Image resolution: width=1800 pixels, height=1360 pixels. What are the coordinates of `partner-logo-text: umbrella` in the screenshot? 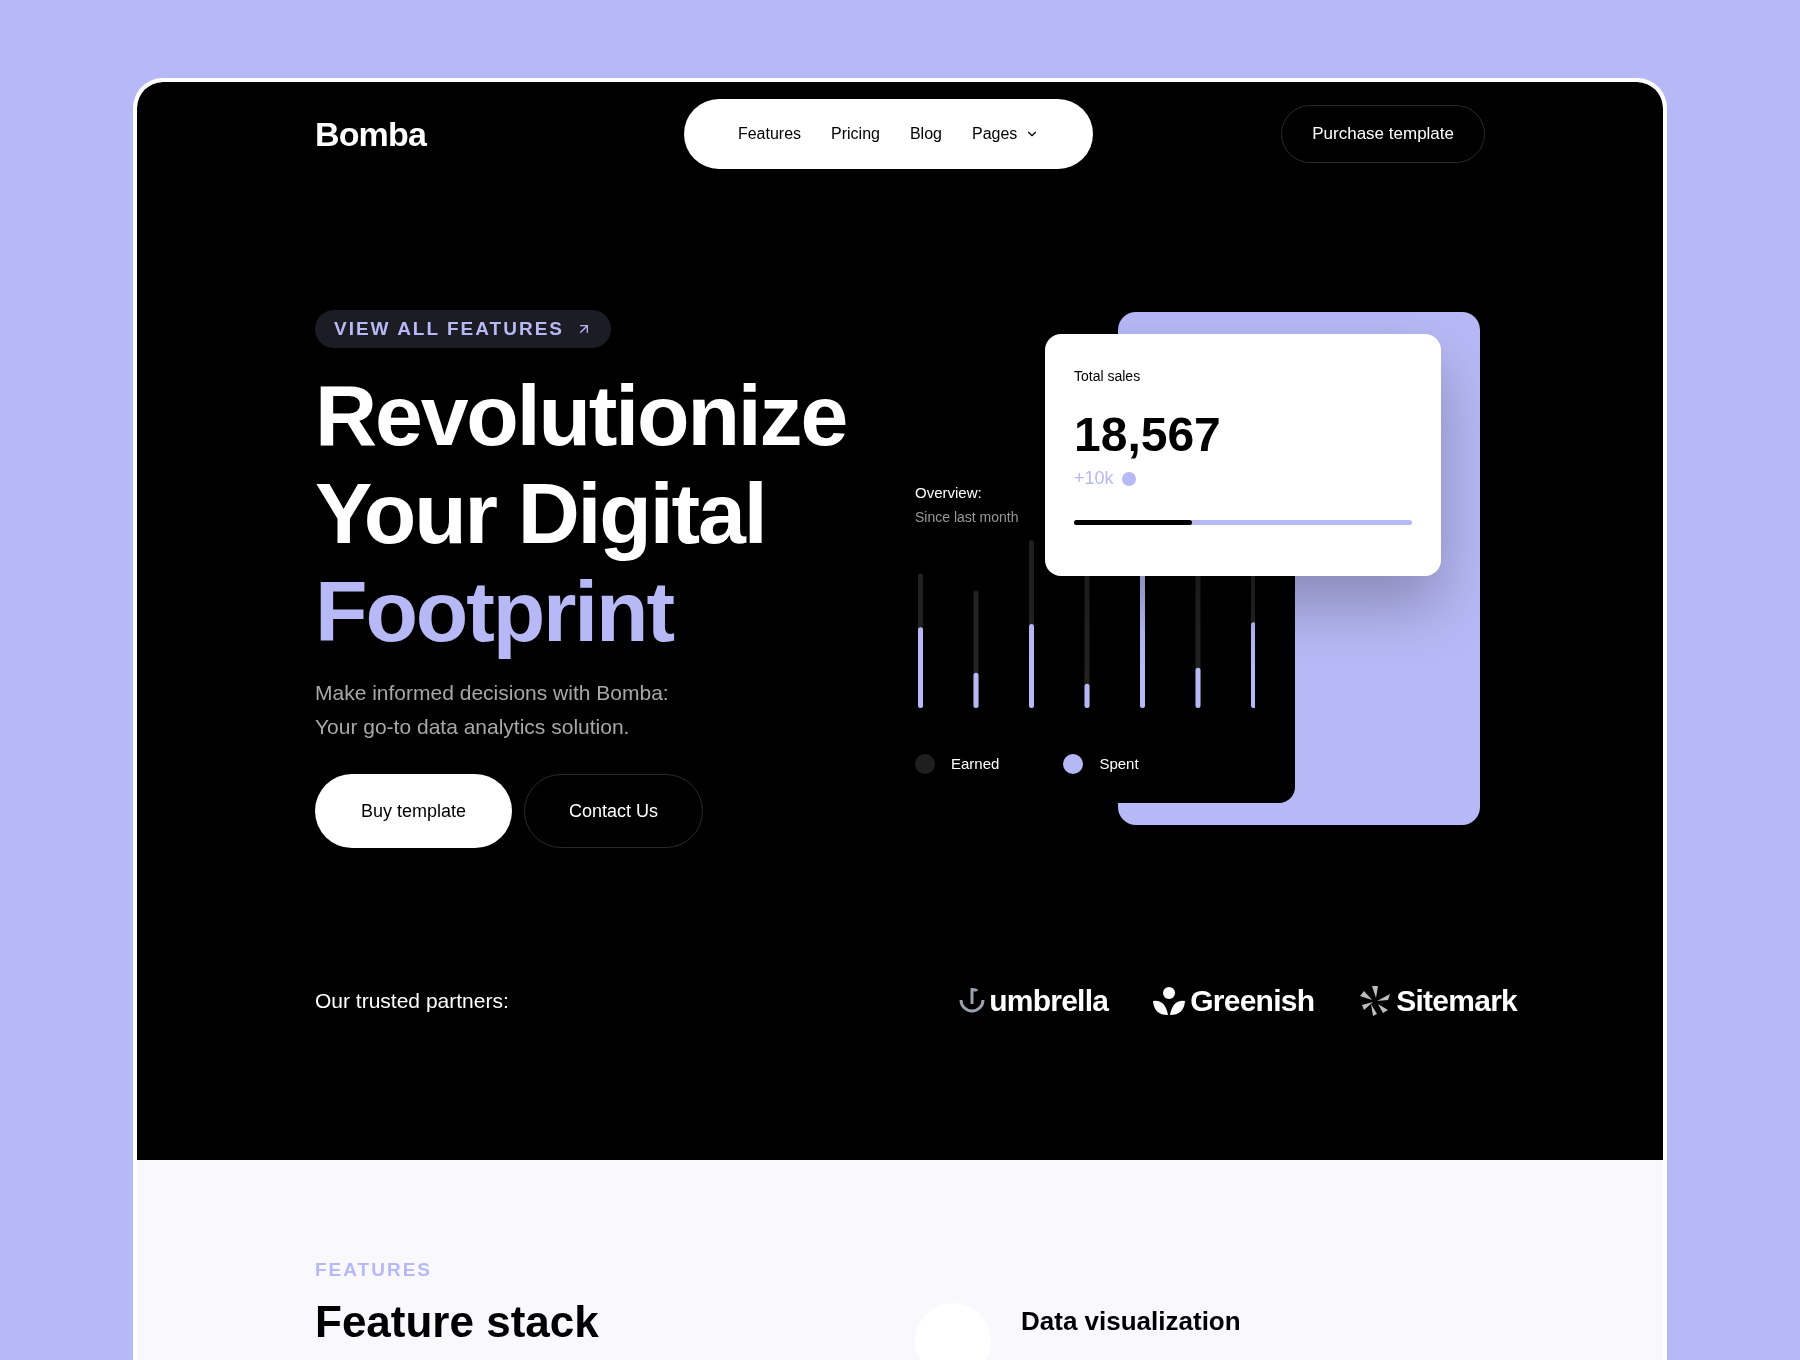 It's located at (1049, 1001).